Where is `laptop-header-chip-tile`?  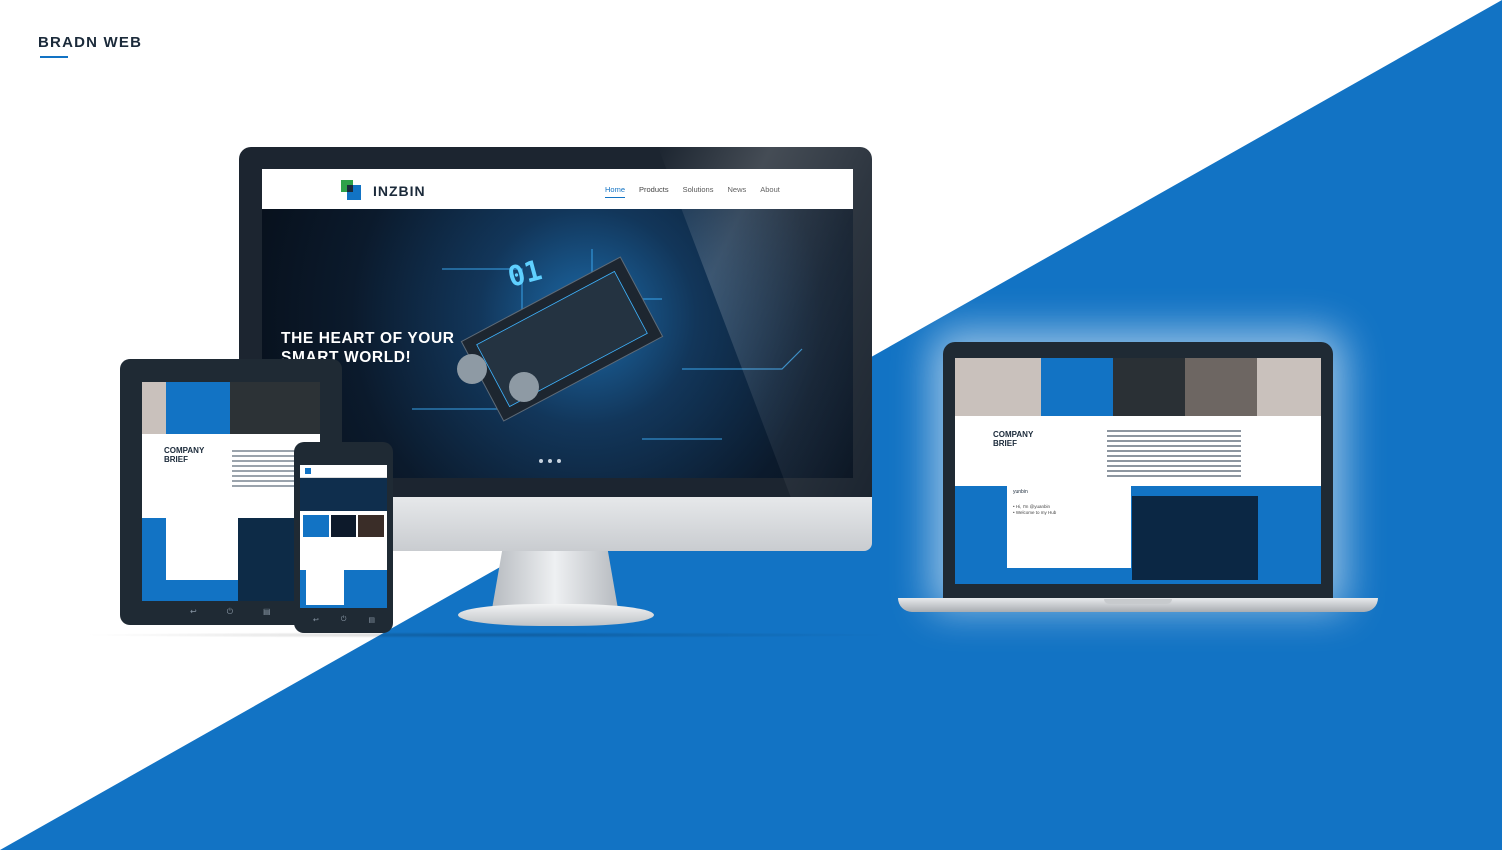
laptop-header-chip-tile is located at coordinates (1149, 387).